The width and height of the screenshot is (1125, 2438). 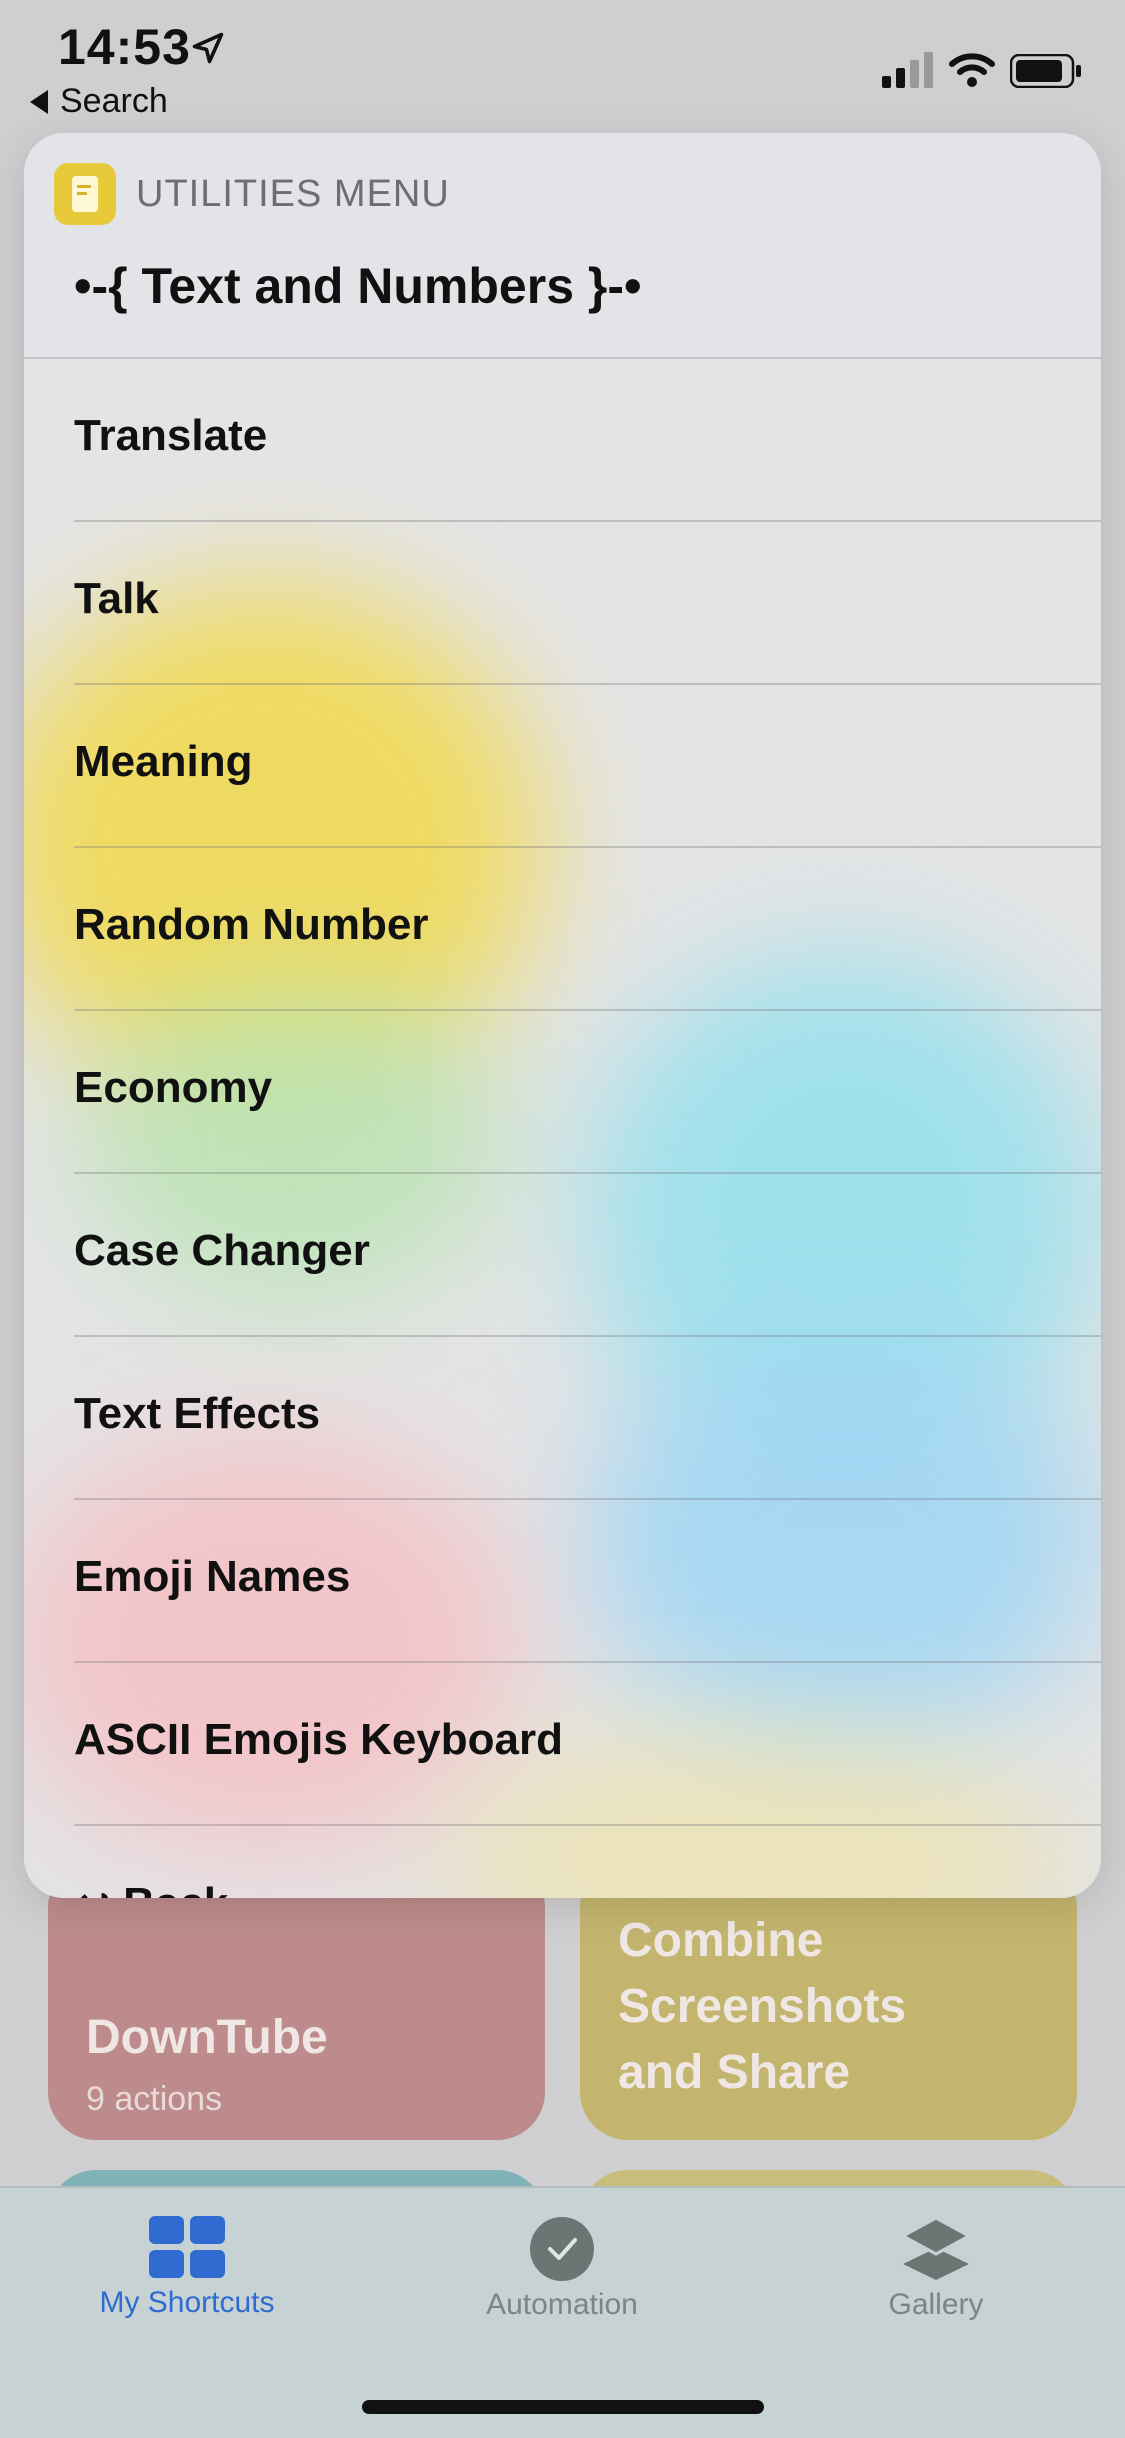 What do you see at coordinates (85, 194) in the screenshot?
I see `shortcut-app-icon` at bounding box center [85, 194].